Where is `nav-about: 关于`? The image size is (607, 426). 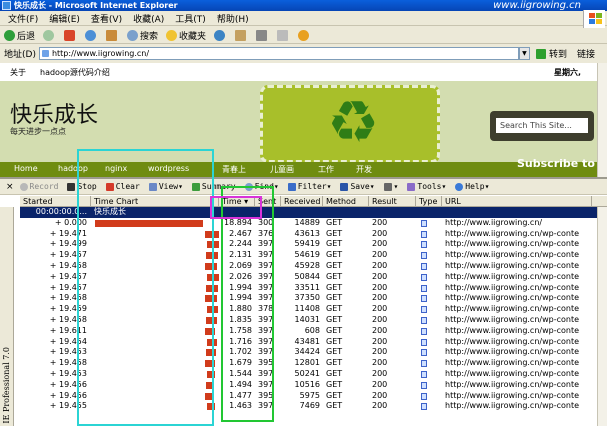
nav-about: 关于 is located at coordinates (18, 72).